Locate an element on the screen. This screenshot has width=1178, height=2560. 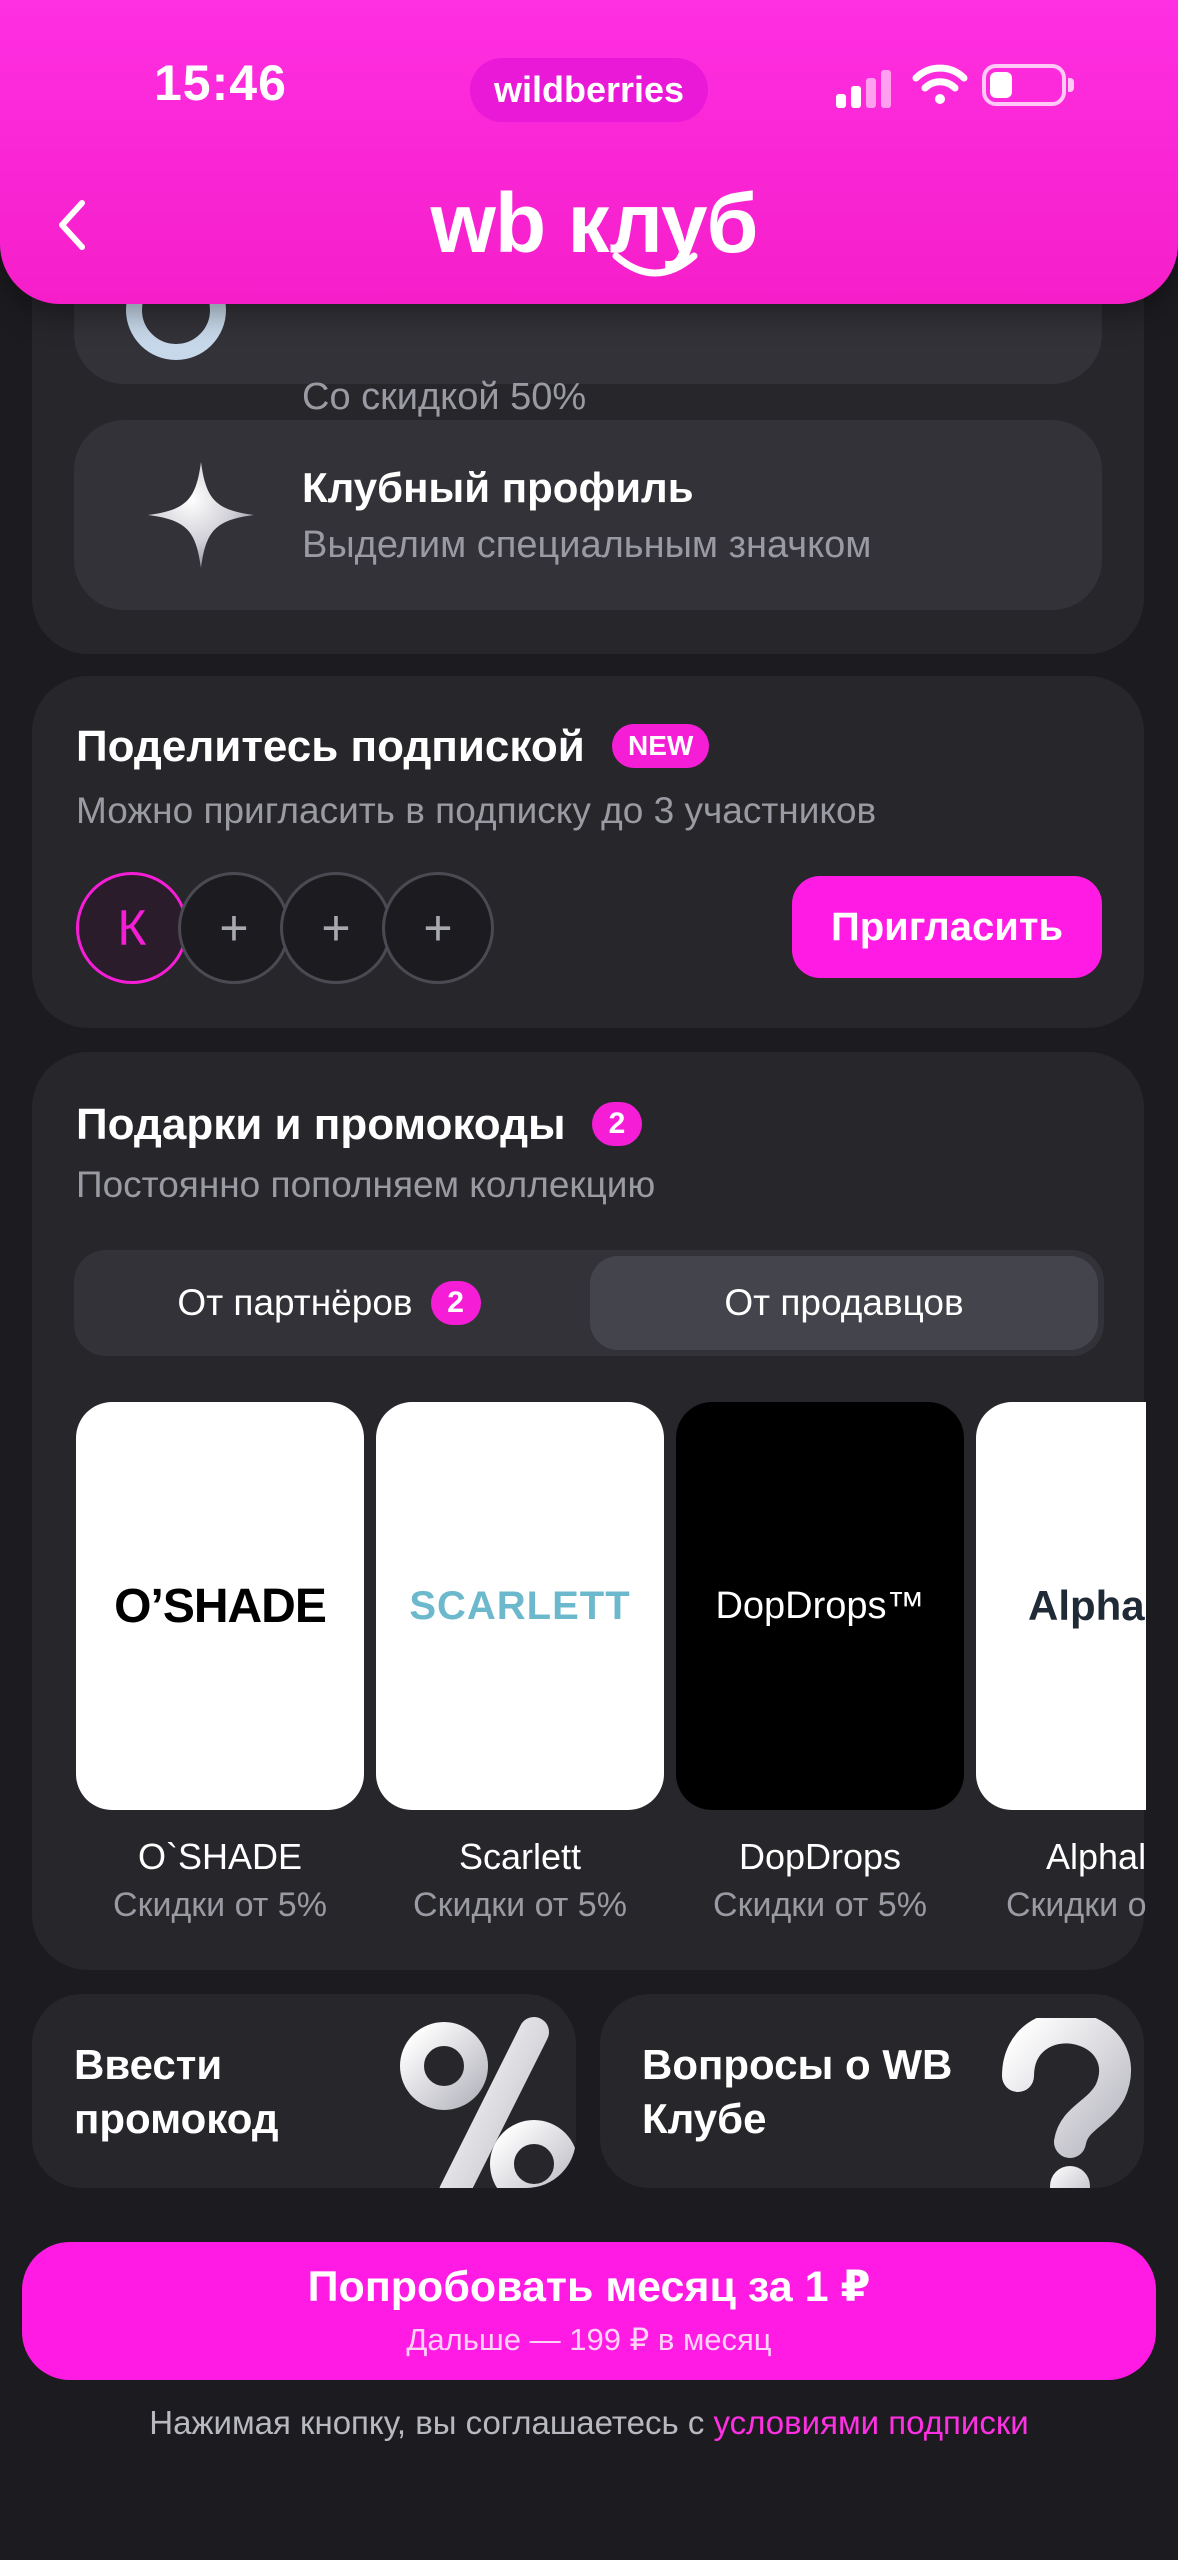
brand-logo-text: SCARLETT is located at coordinates (520, 1605).